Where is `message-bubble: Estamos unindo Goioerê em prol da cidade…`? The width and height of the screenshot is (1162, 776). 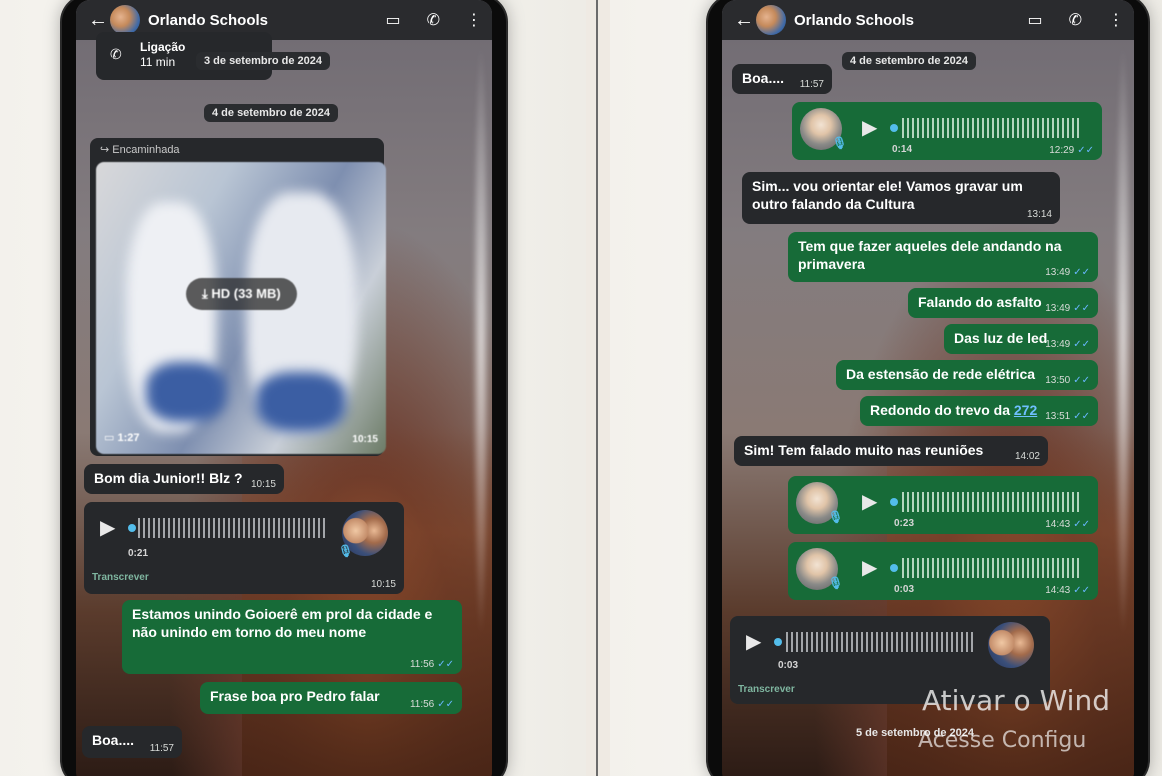
message-bubble: Estamos unindo Goioerê em prol da cidade… is located at coordinates (292, 637).